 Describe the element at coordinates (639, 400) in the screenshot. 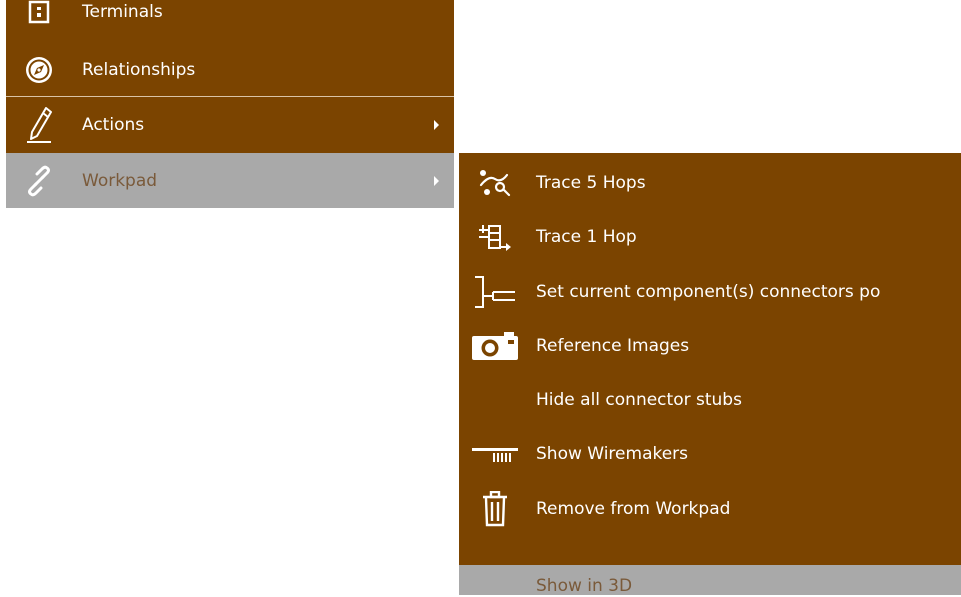

I see `menu-item-label: Hide all connector stubs` at that location.